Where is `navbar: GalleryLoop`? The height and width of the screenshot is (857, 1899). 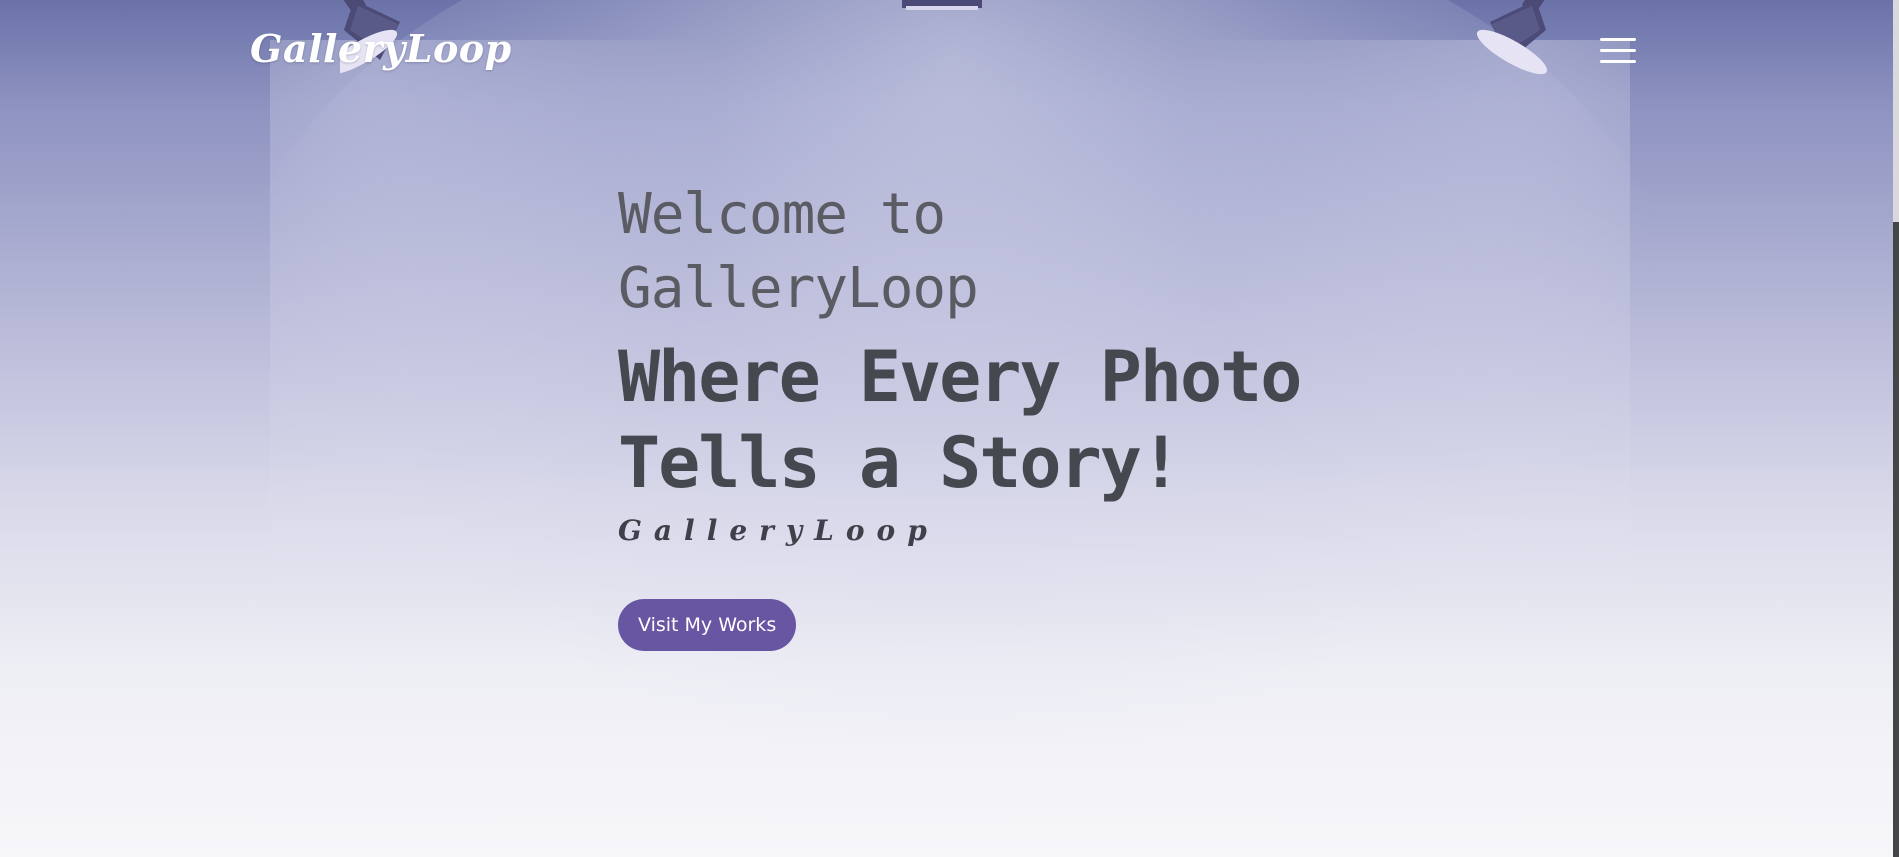
navbar: GalleryLoop is located at coordinates (949, 50).